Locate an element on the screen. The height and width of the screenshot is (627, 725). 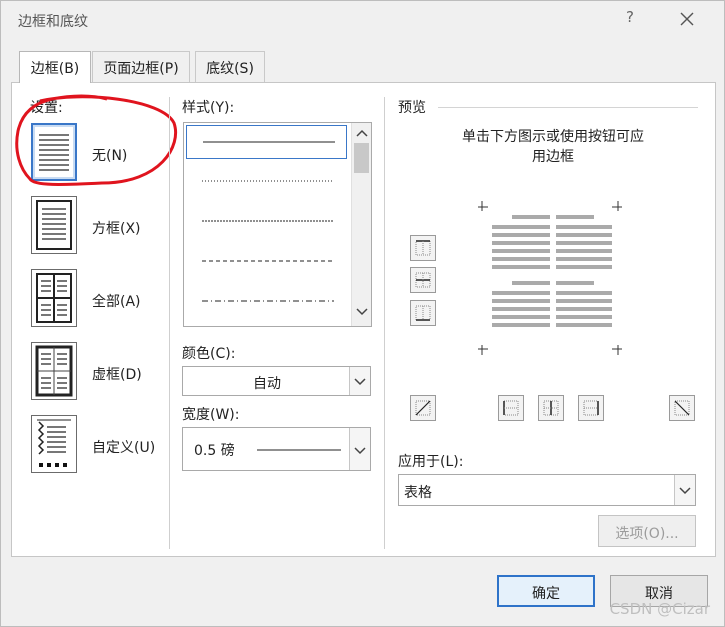
width-dropdown: 0.5 磅 is located at coordinates (276, 449).